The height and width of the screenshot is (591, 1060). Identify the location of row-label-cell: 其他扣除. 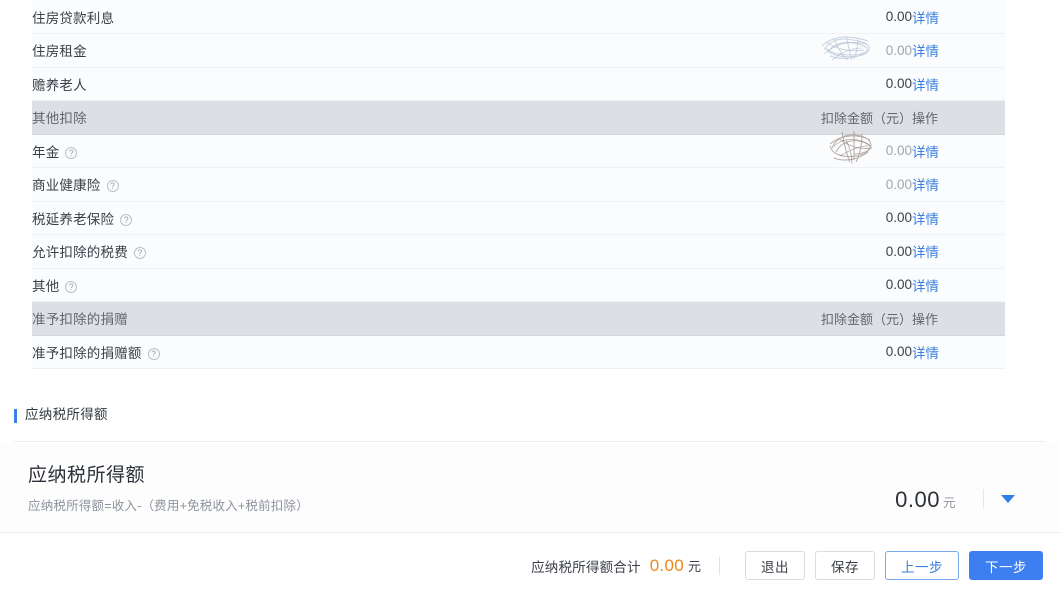
(404, 117).